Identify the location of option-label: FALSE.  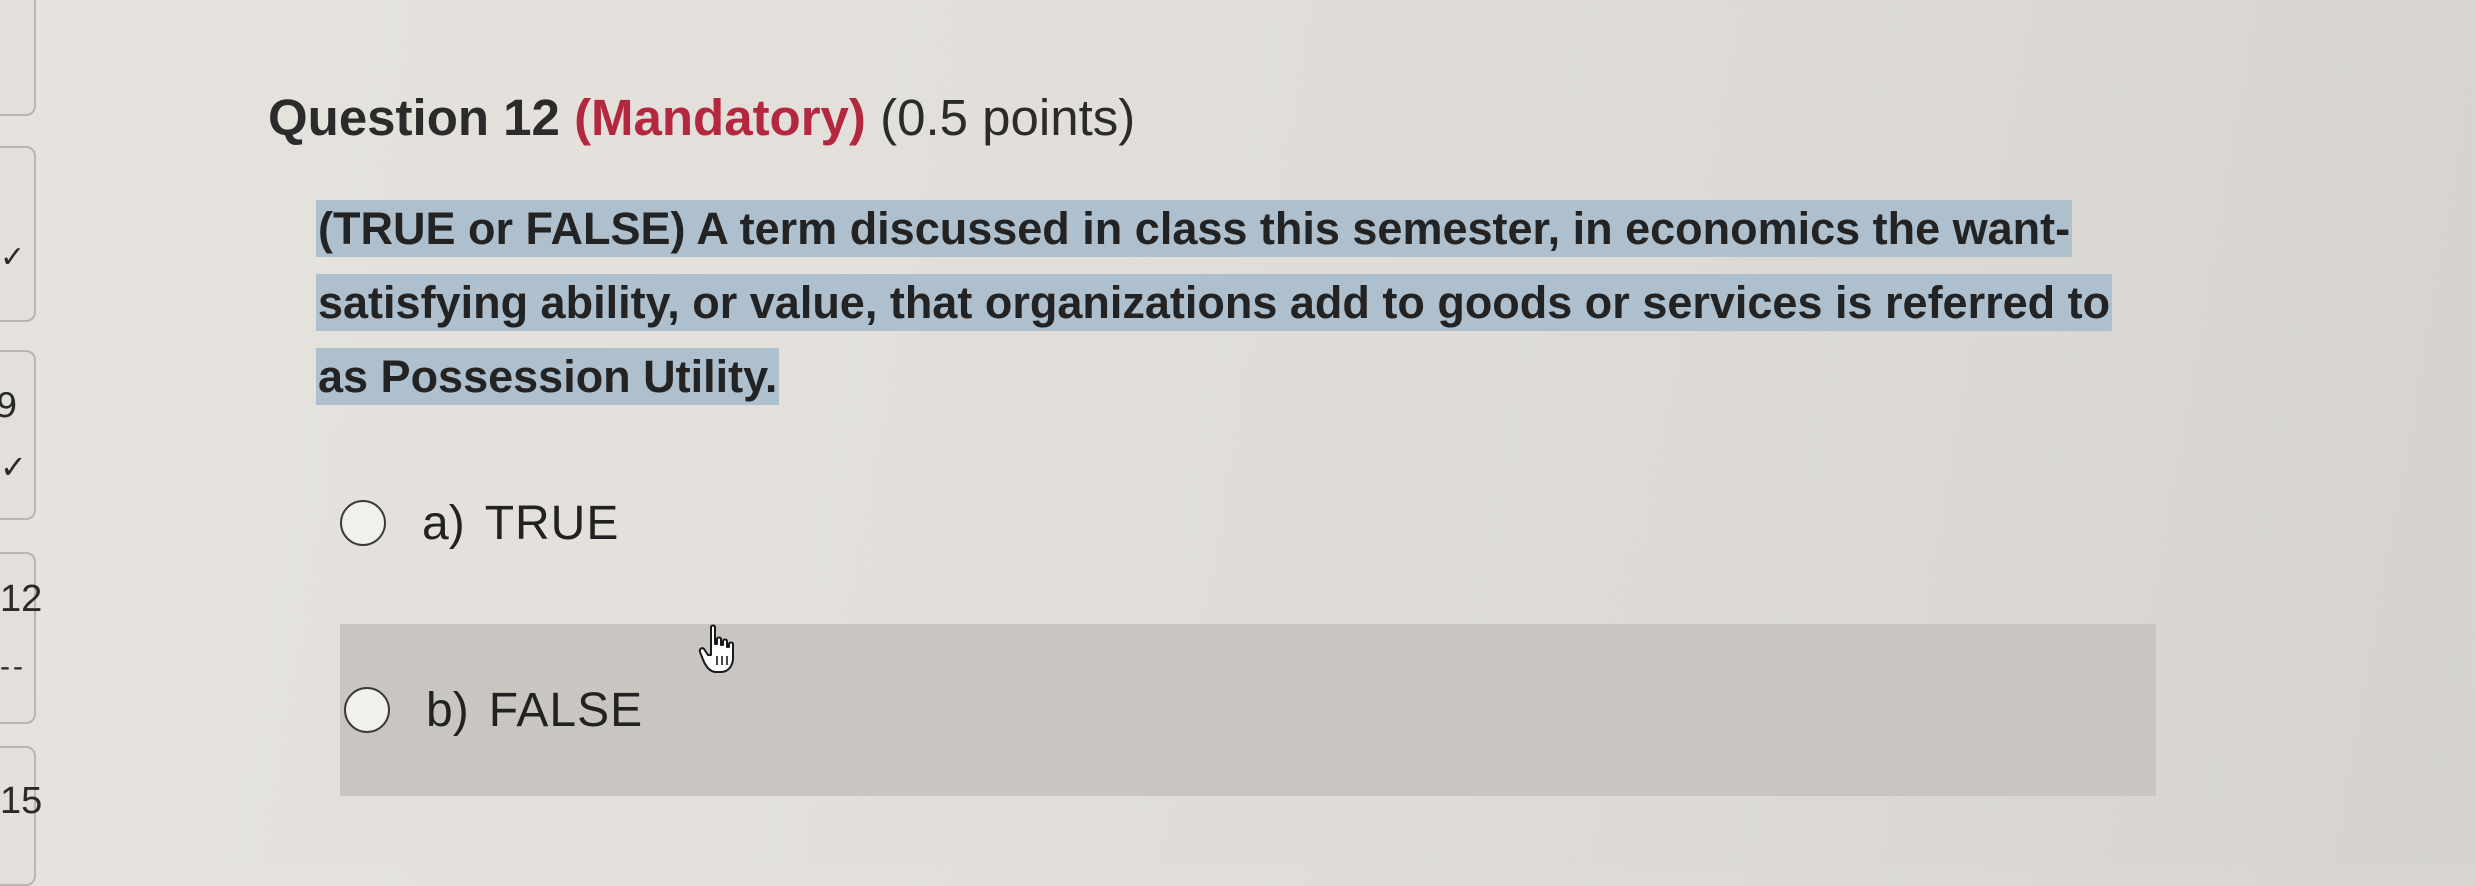
(566, 710).